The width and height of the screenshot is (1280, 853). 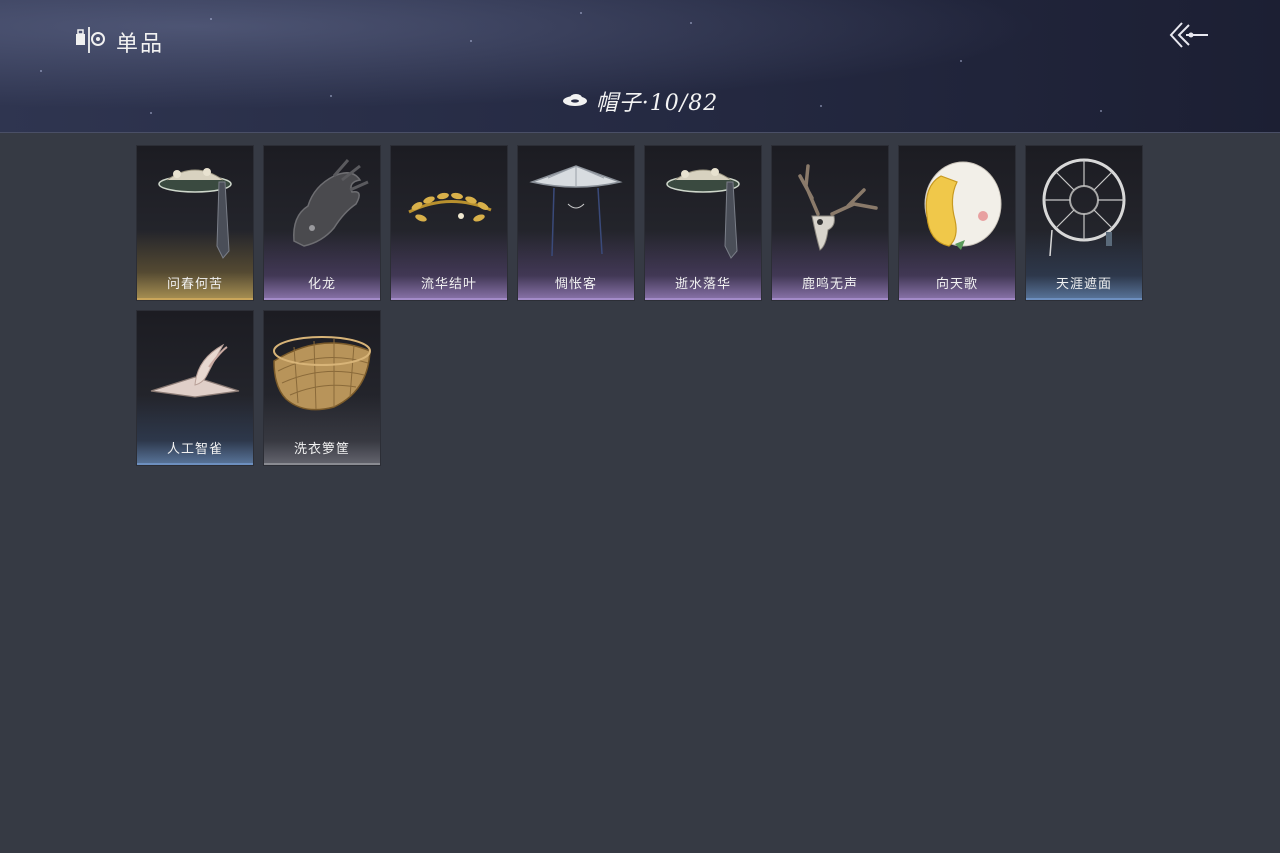 What do you see at coordinates (194, 284) in the screenshot?
I see `item-name: 问春何苦` at bounding box center [194, 284].